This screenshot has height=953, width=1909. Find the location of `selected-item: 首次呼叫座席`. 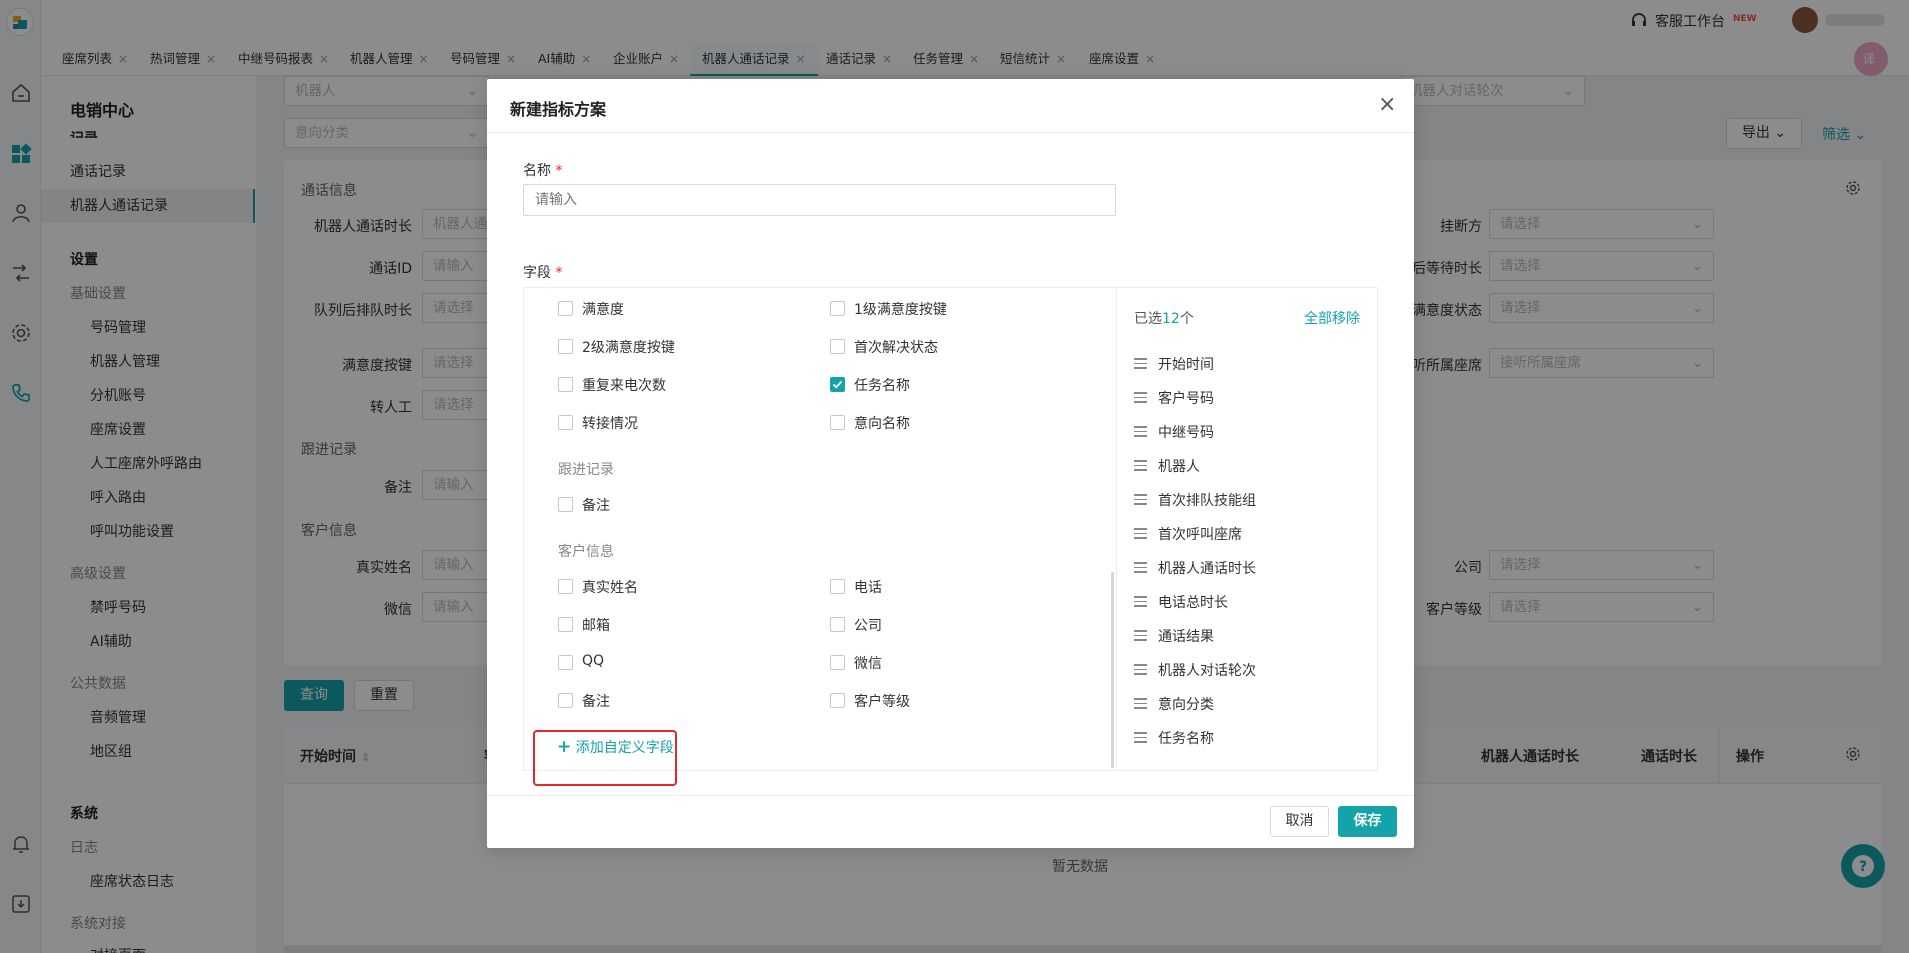

selected-item: 首次呼叫座席 is located at coordinates (1200, 535).